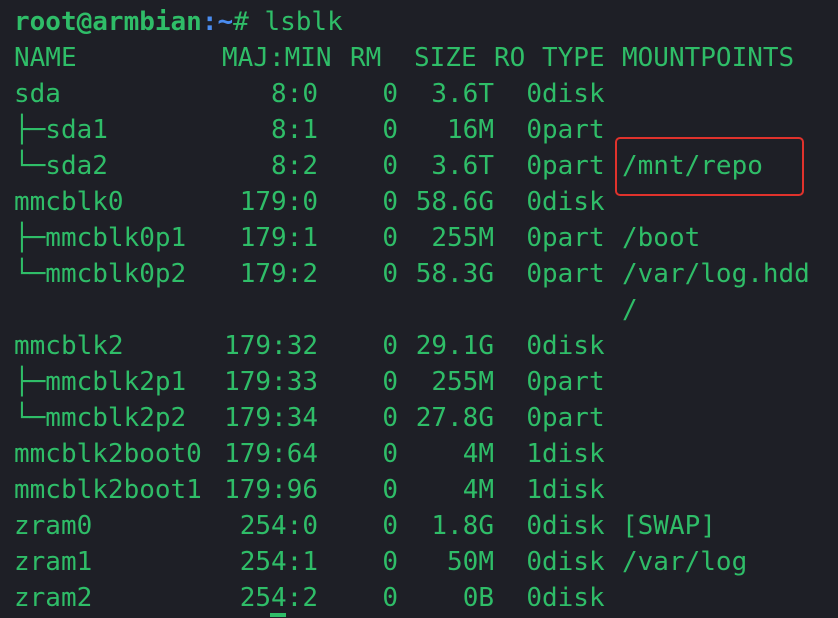 The height and width of the screenshot is (618, 838). I want to click on device-majmin: 254:2, so click(278, 598).